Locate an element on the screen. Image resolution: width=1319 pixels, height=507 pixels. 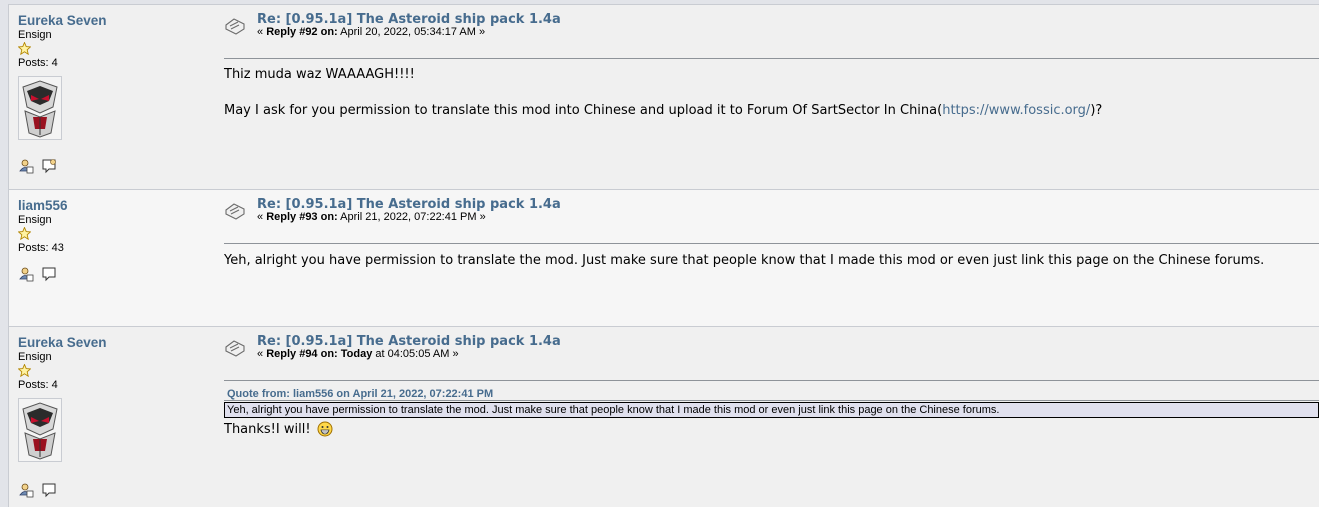
post-body-line: Thiz muda waz WAAAAGH!!!! is located at coordinates (319, 74).